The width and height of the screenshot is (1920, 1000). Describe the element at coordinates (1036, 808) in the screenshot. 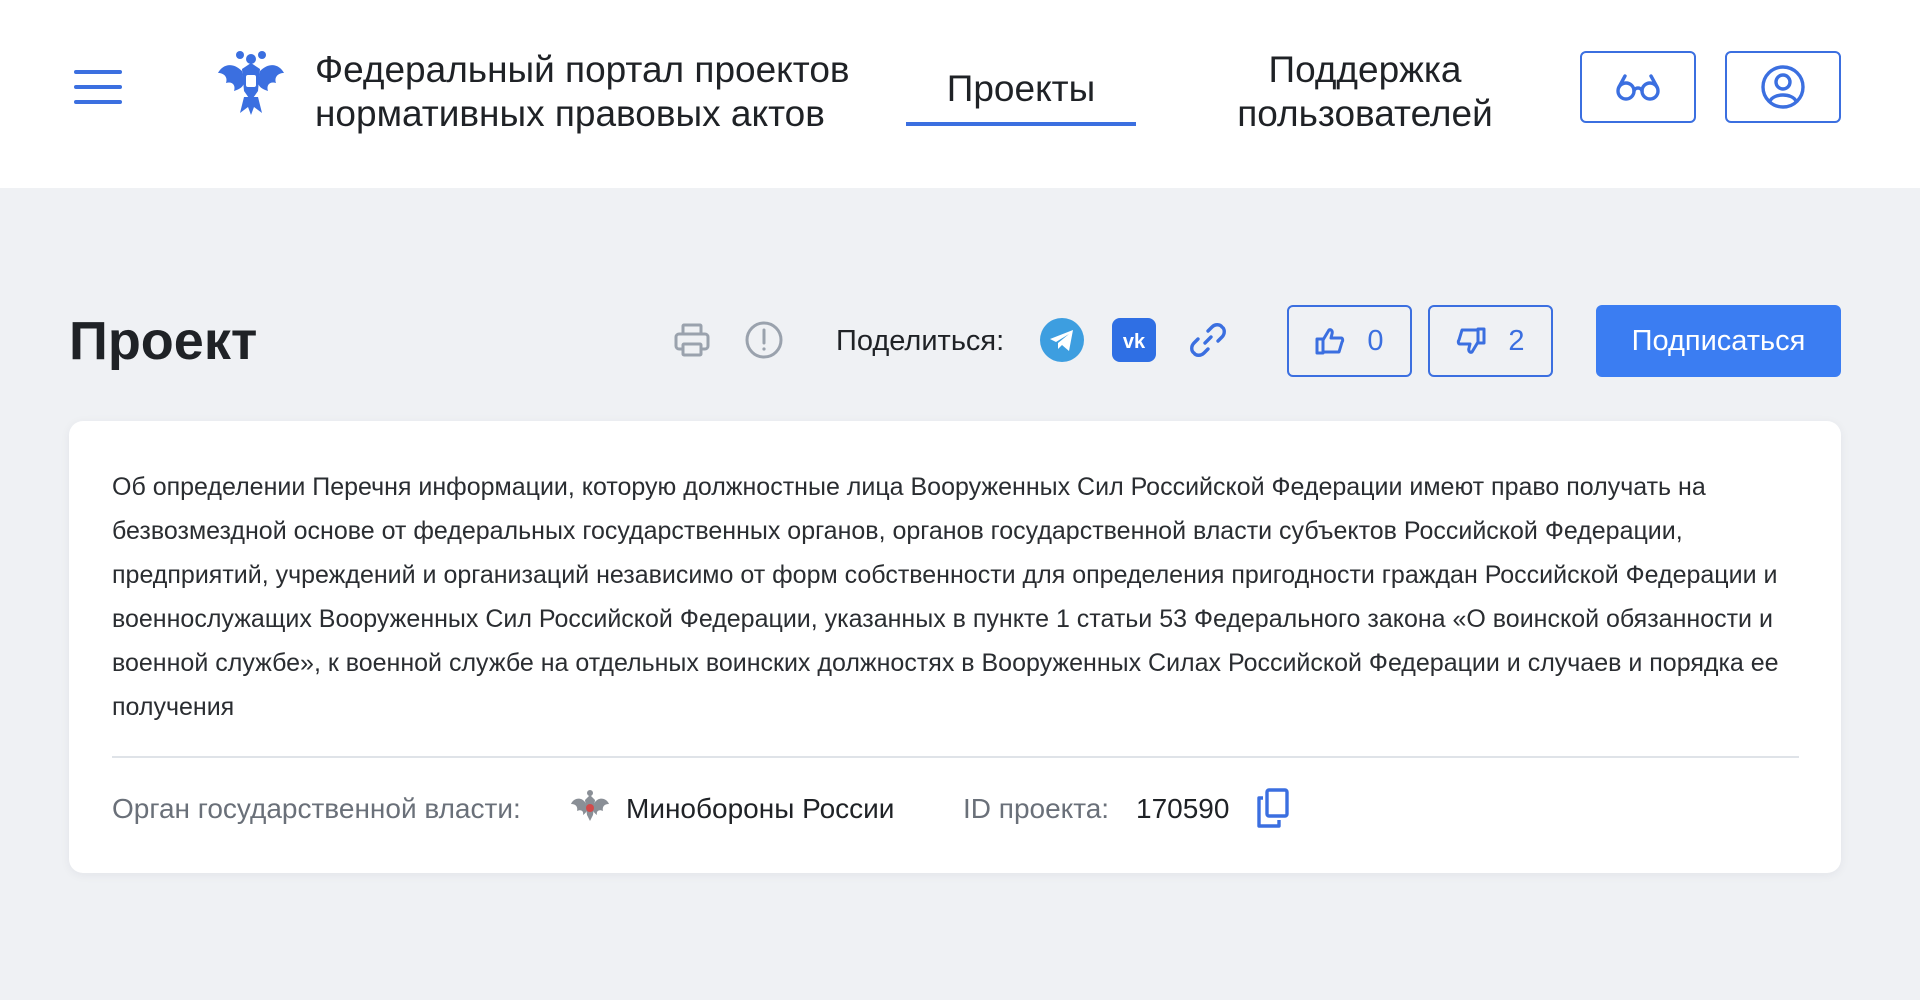

I see `project-id-label: ID проекта:` at that location.